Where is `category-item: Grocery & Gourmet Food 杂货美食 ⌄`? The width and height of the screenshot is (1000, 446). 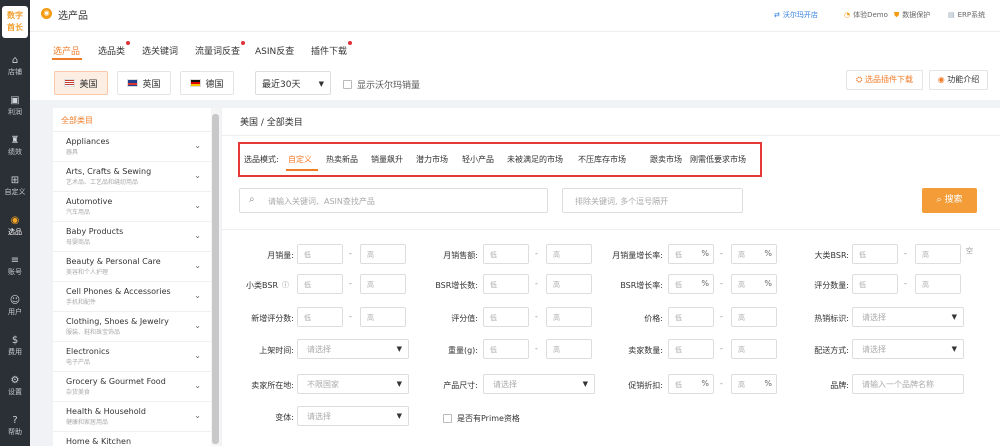 category-item: Grocery & Gourmet Food 杂货美食 ⌄ is located at coordinates (132, 387).